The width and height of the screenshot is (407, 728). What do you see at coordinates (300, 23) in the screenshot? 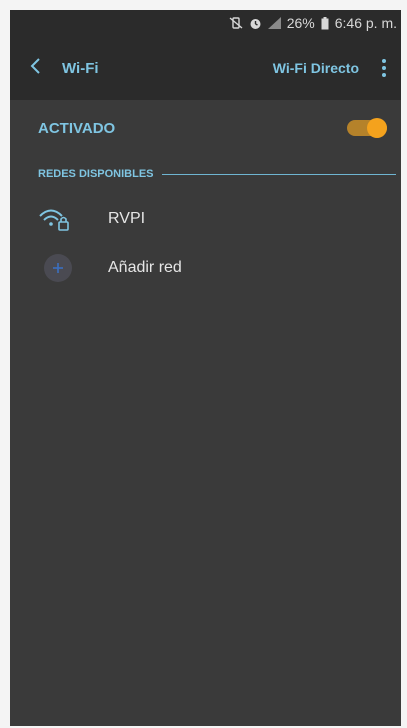
I see `battery-percent: 26%` at bounding box center [300, 23].